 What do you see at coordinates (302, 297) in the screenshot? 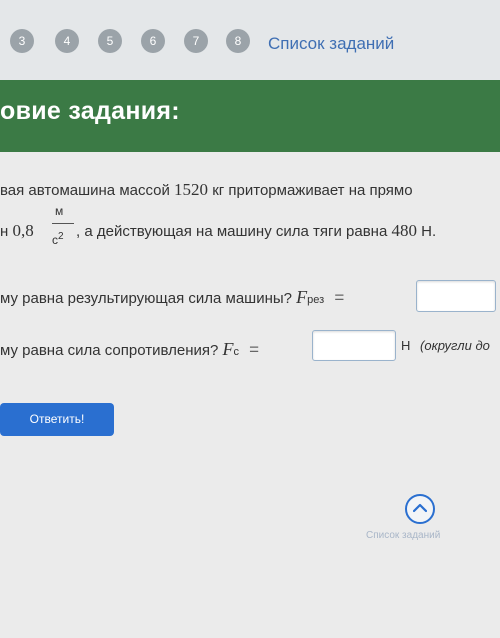
I see `resultant-force-symbol: F` at bounding box center [302, 297].